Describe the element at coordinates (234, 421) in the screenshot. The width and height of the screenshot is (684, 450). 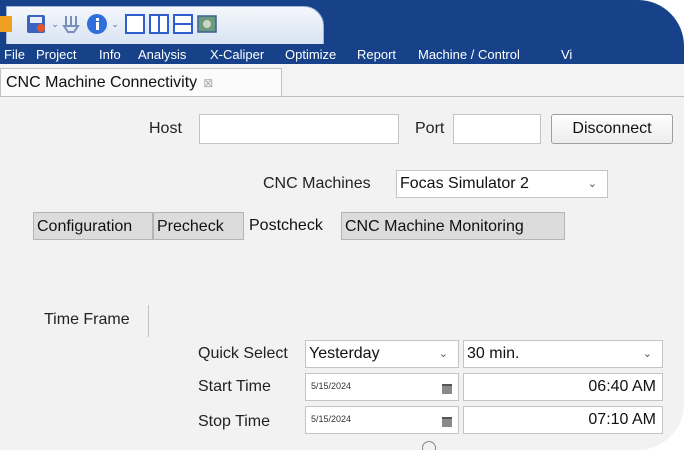
I see `stop-time-label: Stop Time` at that location.